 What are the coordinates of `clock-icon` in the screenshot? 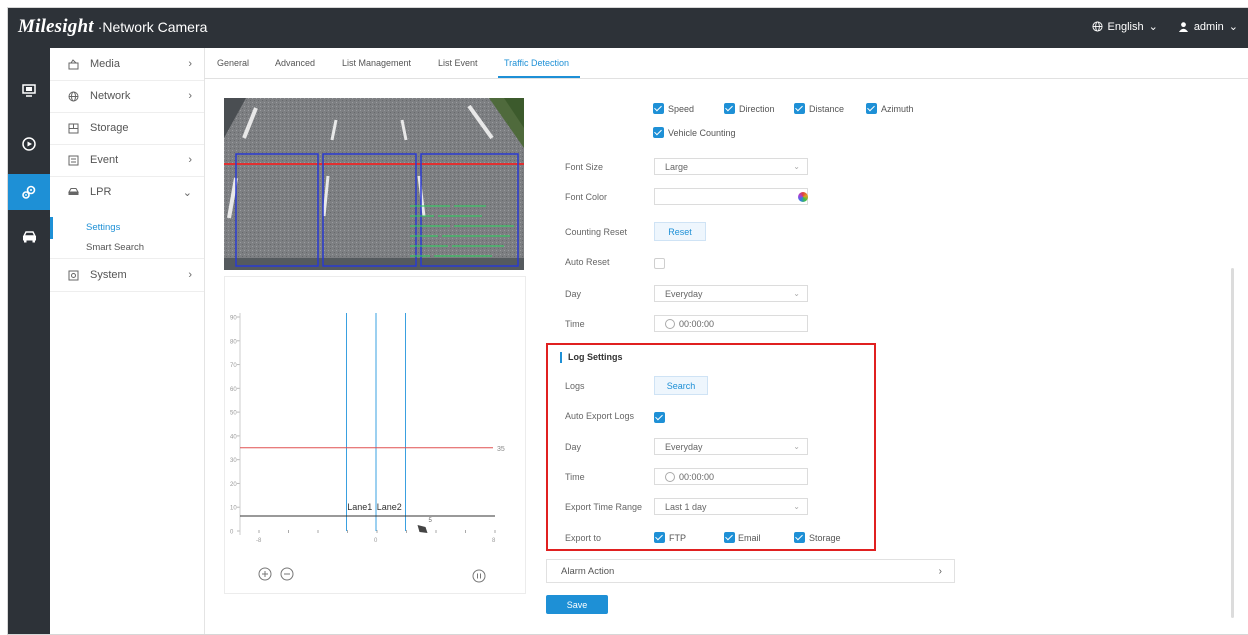 It's located at (670, 476).